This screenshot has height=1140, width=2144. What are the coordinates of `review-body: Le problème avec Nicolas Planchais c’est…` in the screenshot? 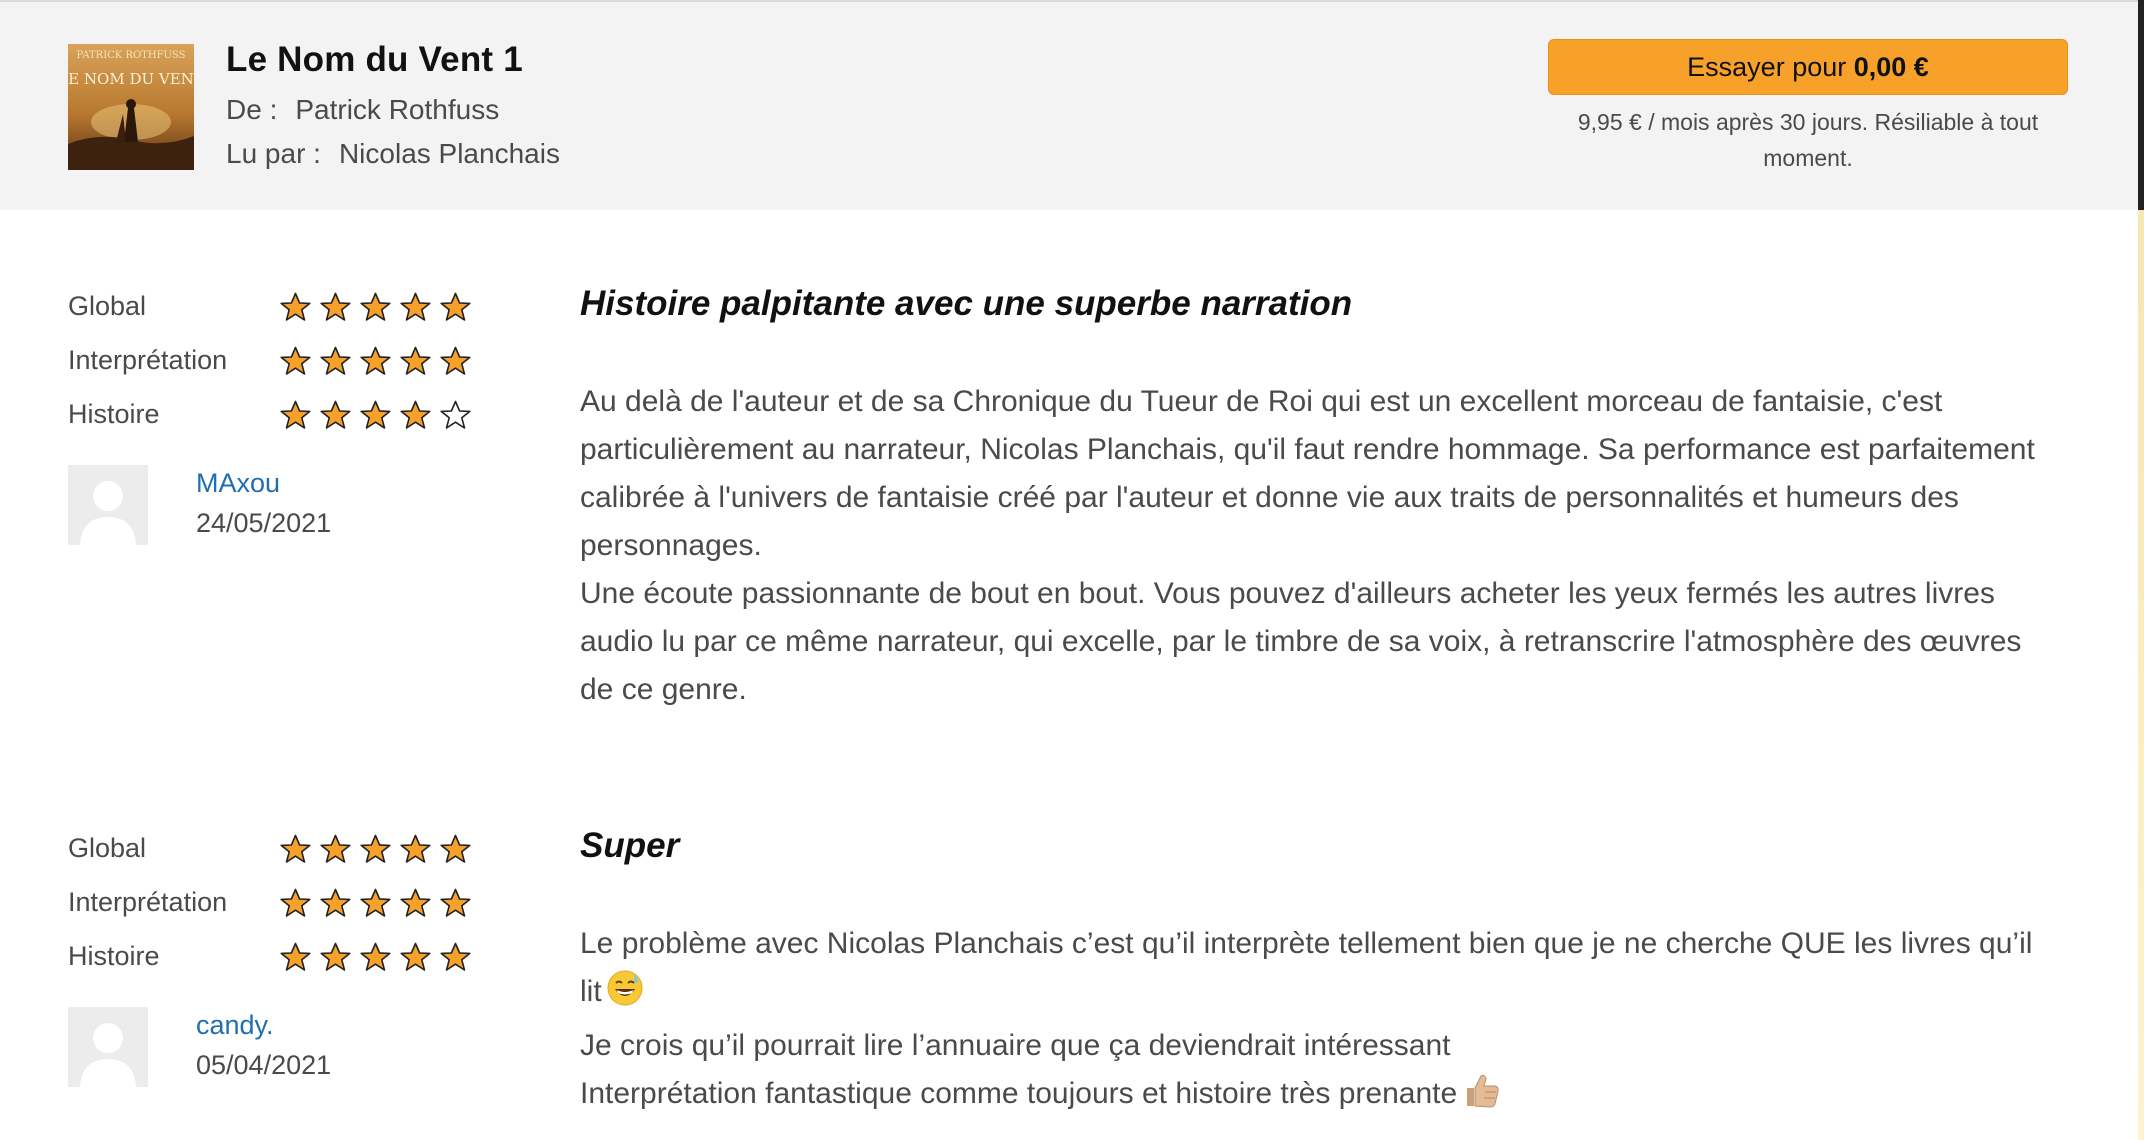 It's located at (1320, 1022).